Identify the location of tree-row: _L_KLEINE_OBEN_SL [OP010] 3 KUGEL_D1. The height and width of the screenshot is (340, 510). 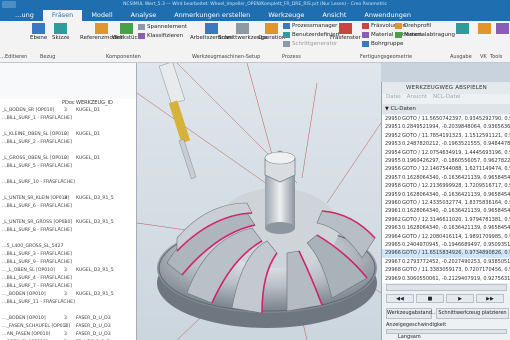
(68, 136).